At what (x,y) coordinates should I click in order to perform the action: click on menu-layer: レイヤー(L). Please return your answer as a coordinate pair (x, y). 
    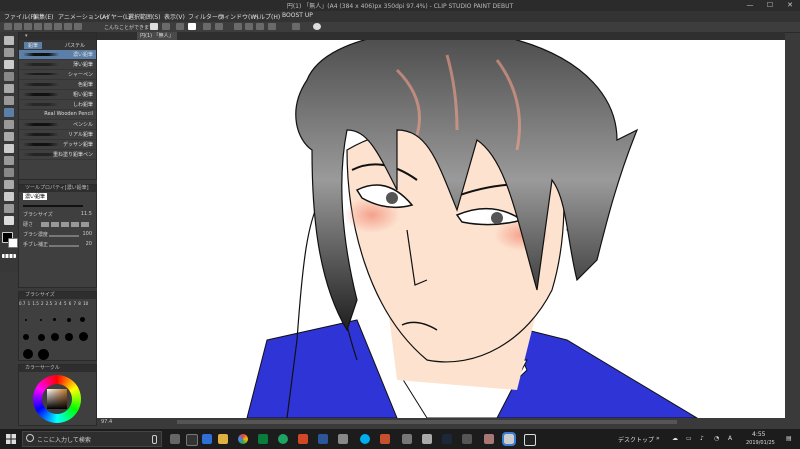
    Looking at the image, I should click on (115, 16).